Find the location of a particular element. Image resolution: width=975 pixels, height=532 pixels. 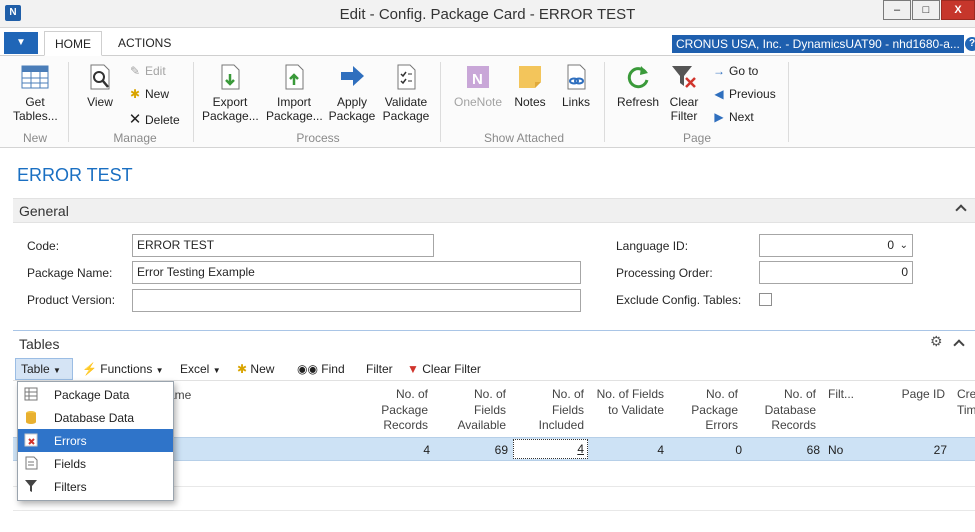

minimize-button: – is located at coordinates (897, 10).